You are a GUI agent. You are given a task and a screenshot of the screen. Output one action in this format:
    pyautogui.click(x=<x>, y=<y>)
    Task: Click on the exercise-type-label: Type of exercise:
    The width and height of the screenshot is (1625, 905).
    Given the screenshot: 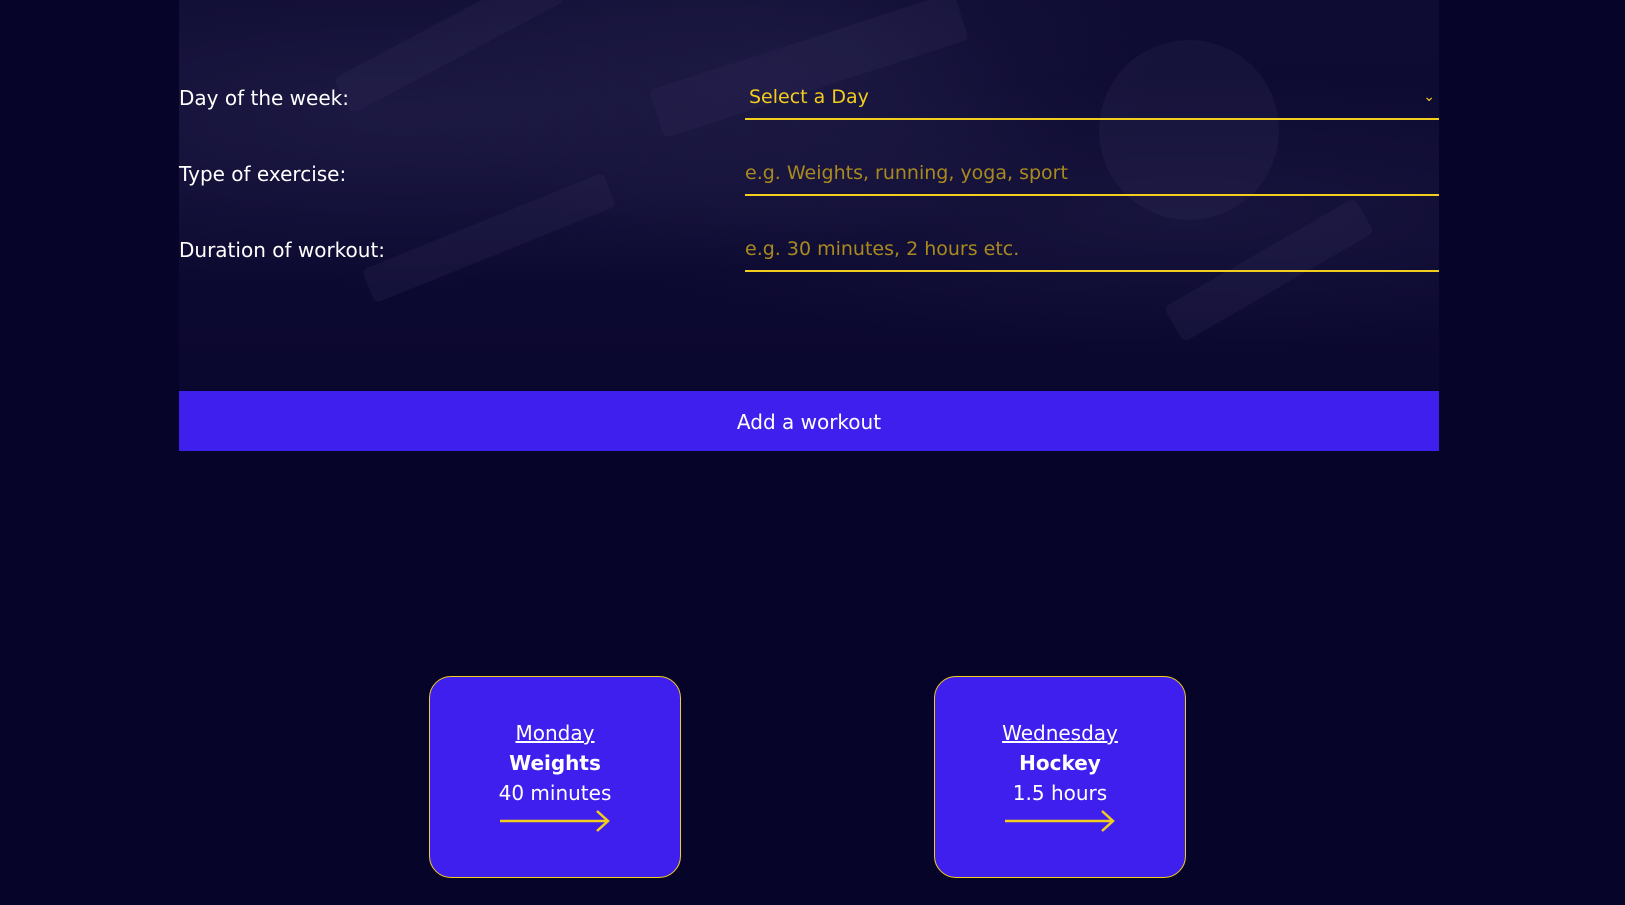 What is the action you would take?
    pyautogui.click(x=263, y=174)
    